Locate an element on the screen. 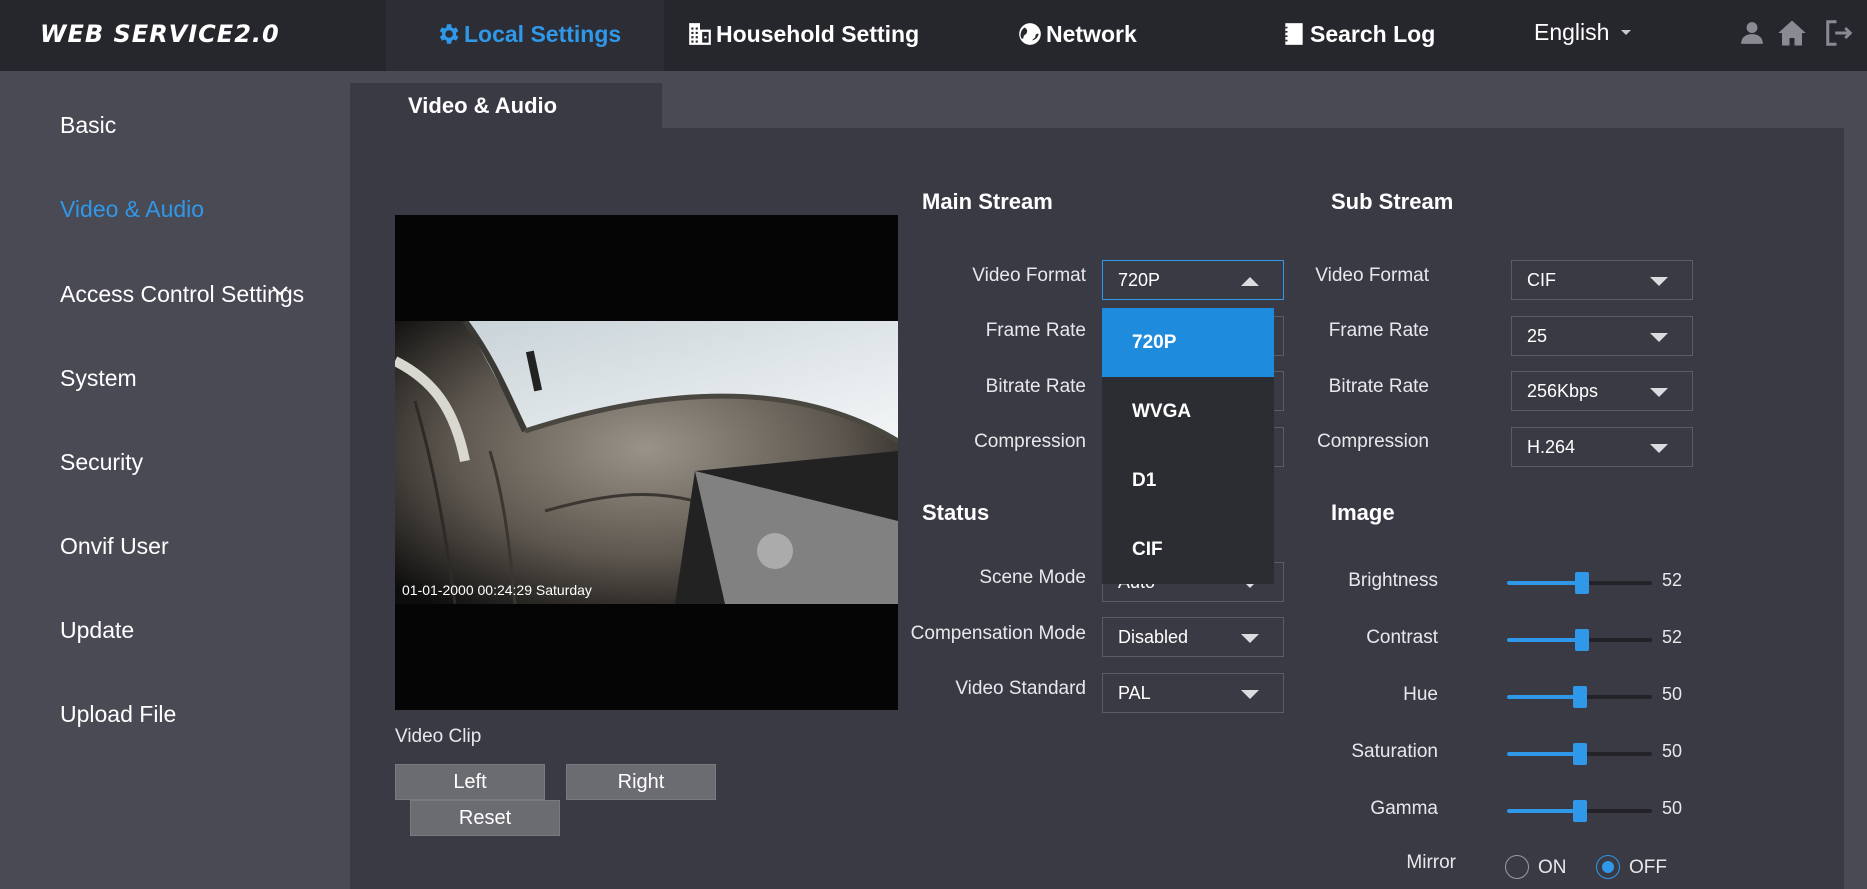 The image size is (1867, 889). video-standard-select: PAL is located at coordinates (1193, 693).